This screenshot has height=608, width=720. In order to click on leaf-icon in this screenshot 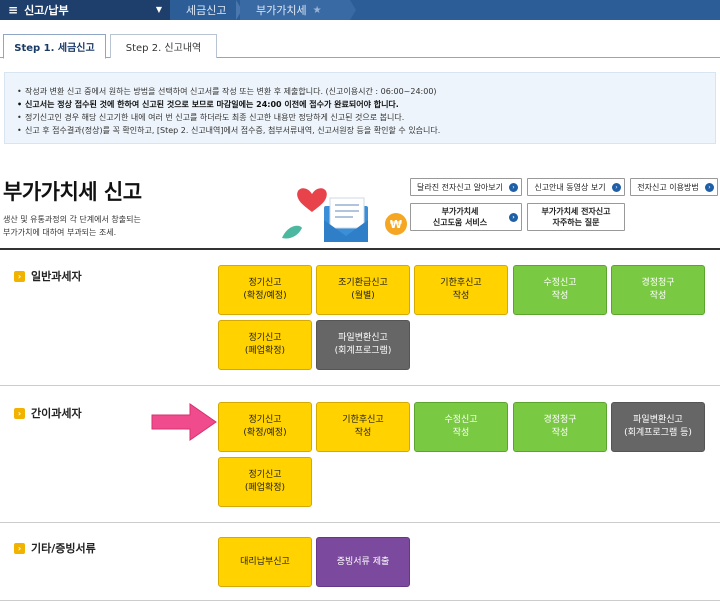, I will do `click(292, 232)`.